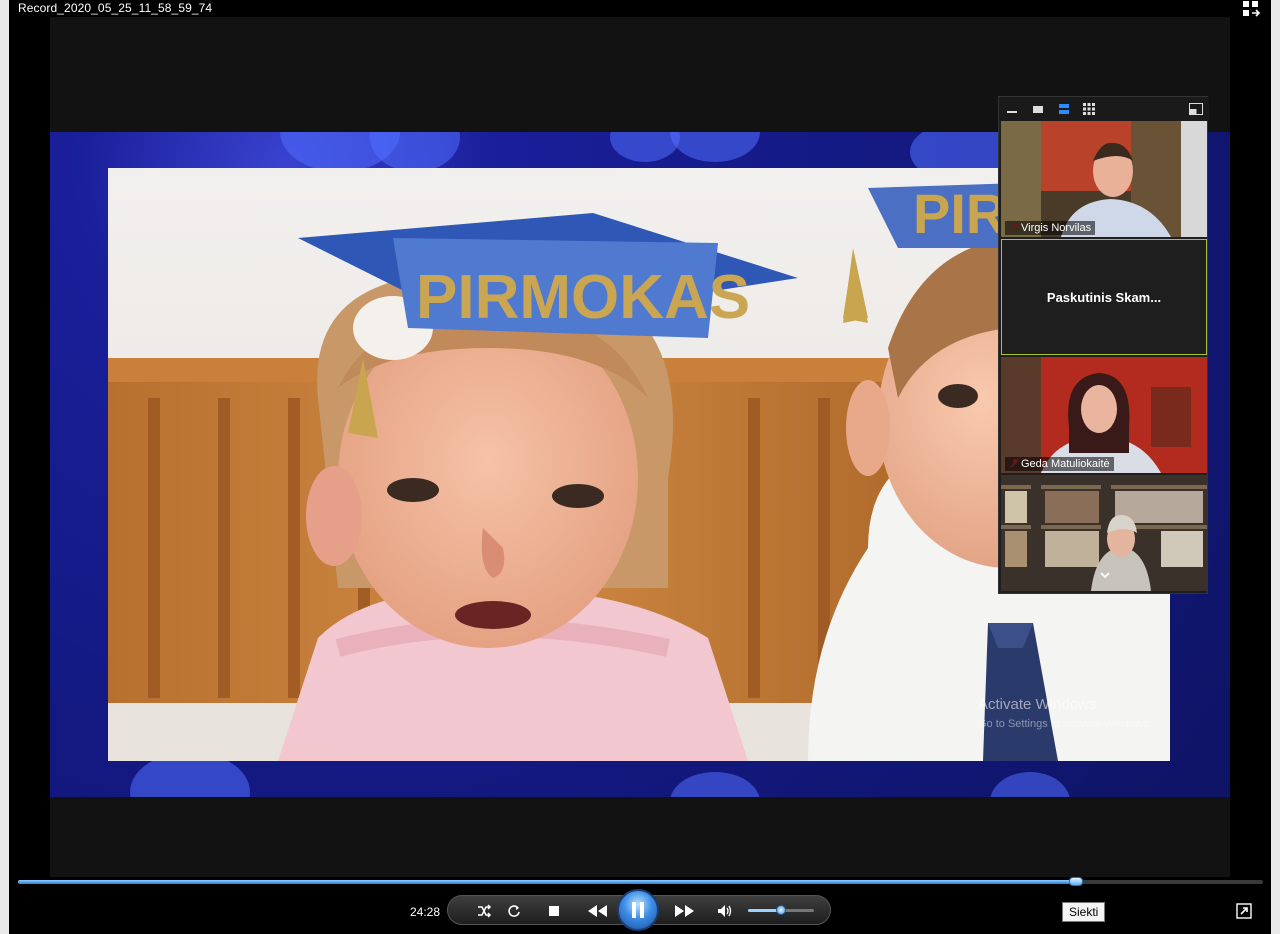 The height and width of the screenshot is (934, 1280). What do you see at coordinates (583, 297) in the screenshot?
I see `svg-text: PIRMOKAS` at bounding box center [583, 297].